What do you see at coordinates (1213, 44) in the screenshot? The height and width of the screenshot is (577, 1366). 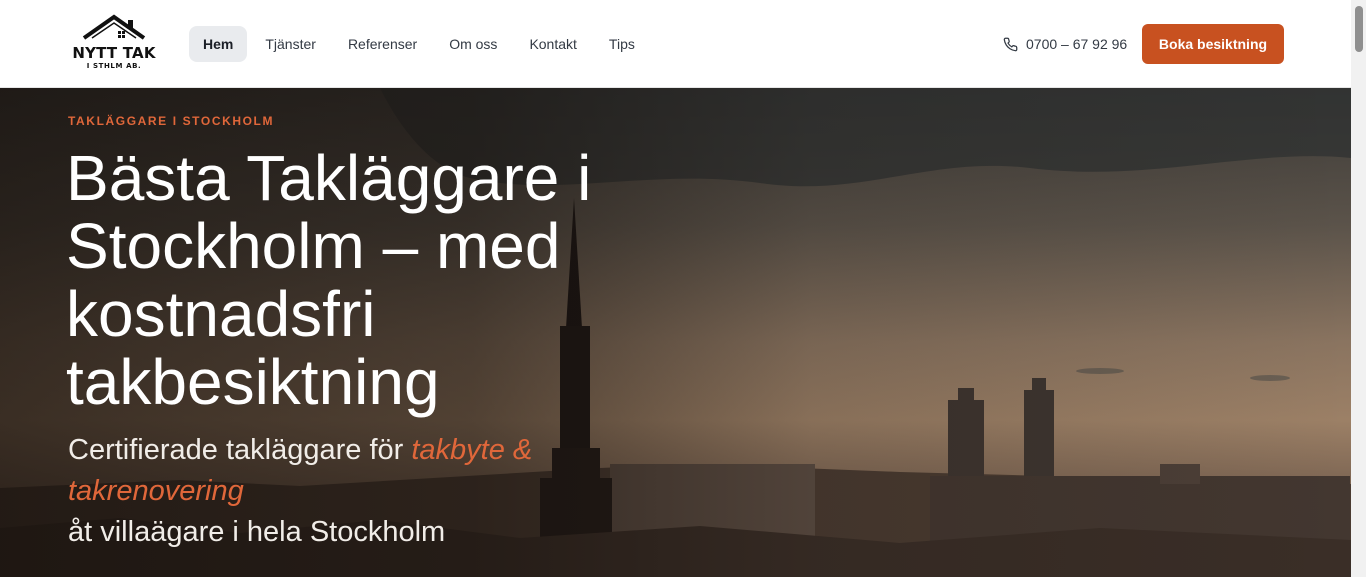 I see `book-inspection-button: Boka besiktning` at bounding box center [1213, 44].